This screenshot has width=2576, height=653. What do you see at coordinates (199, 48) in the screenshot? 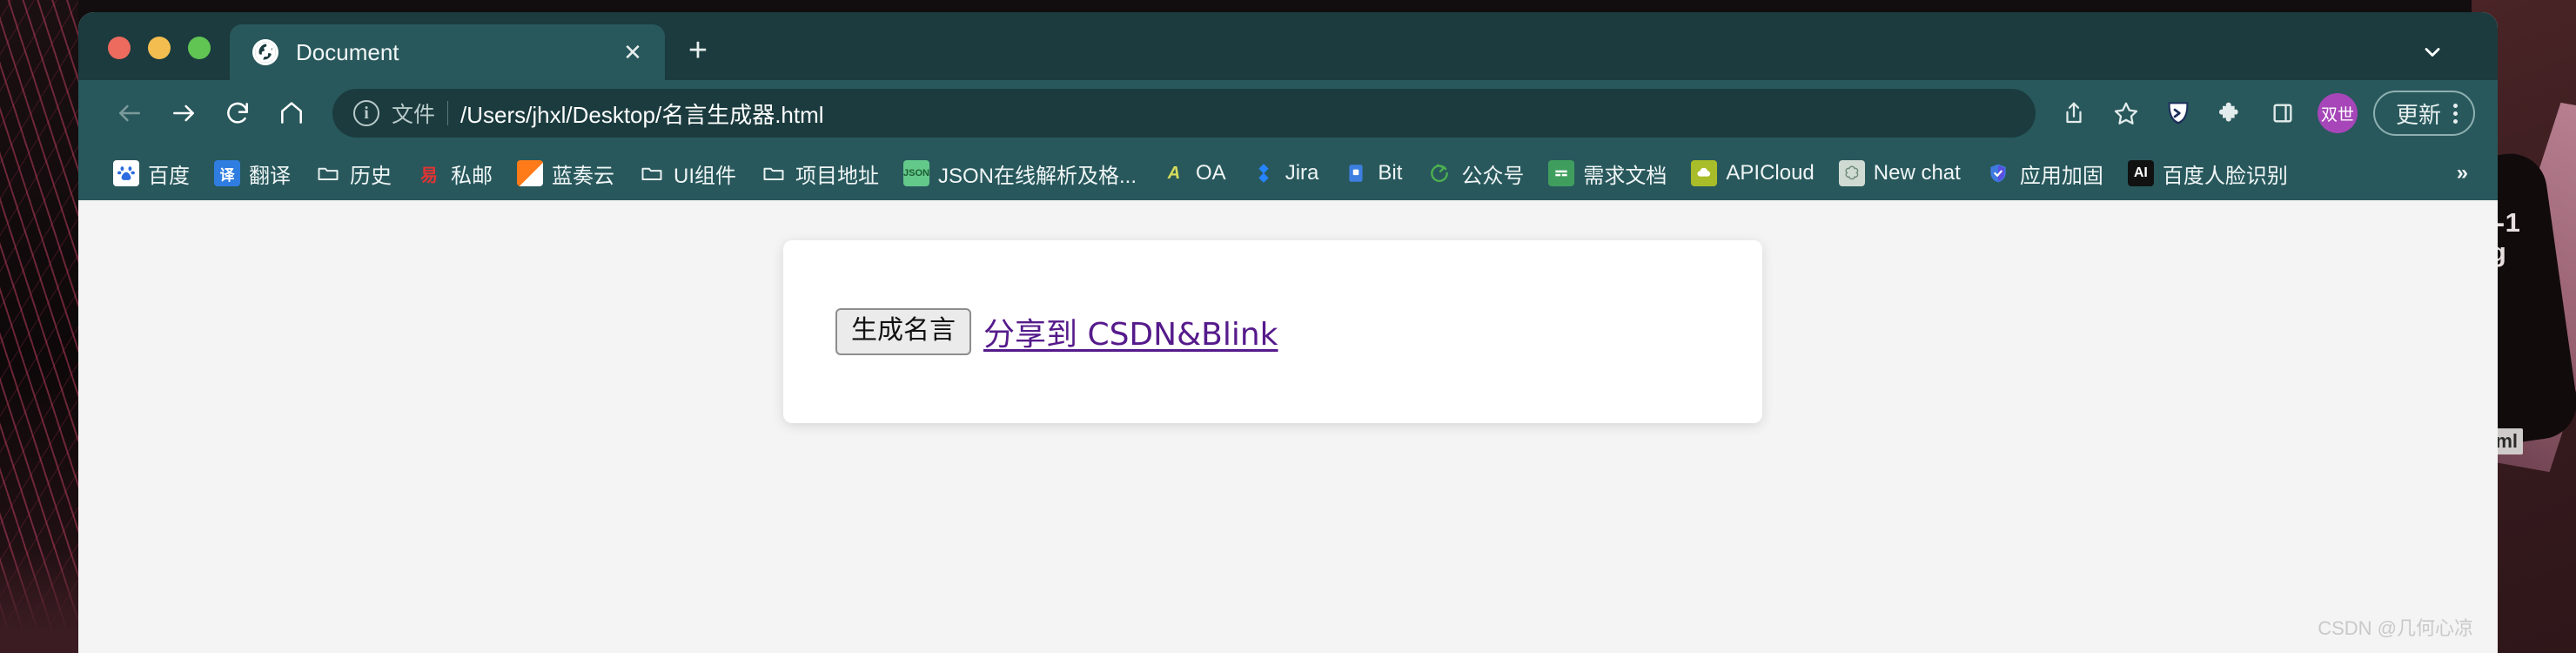
I see `window-maximize-button` at bounding box center [199, 48].